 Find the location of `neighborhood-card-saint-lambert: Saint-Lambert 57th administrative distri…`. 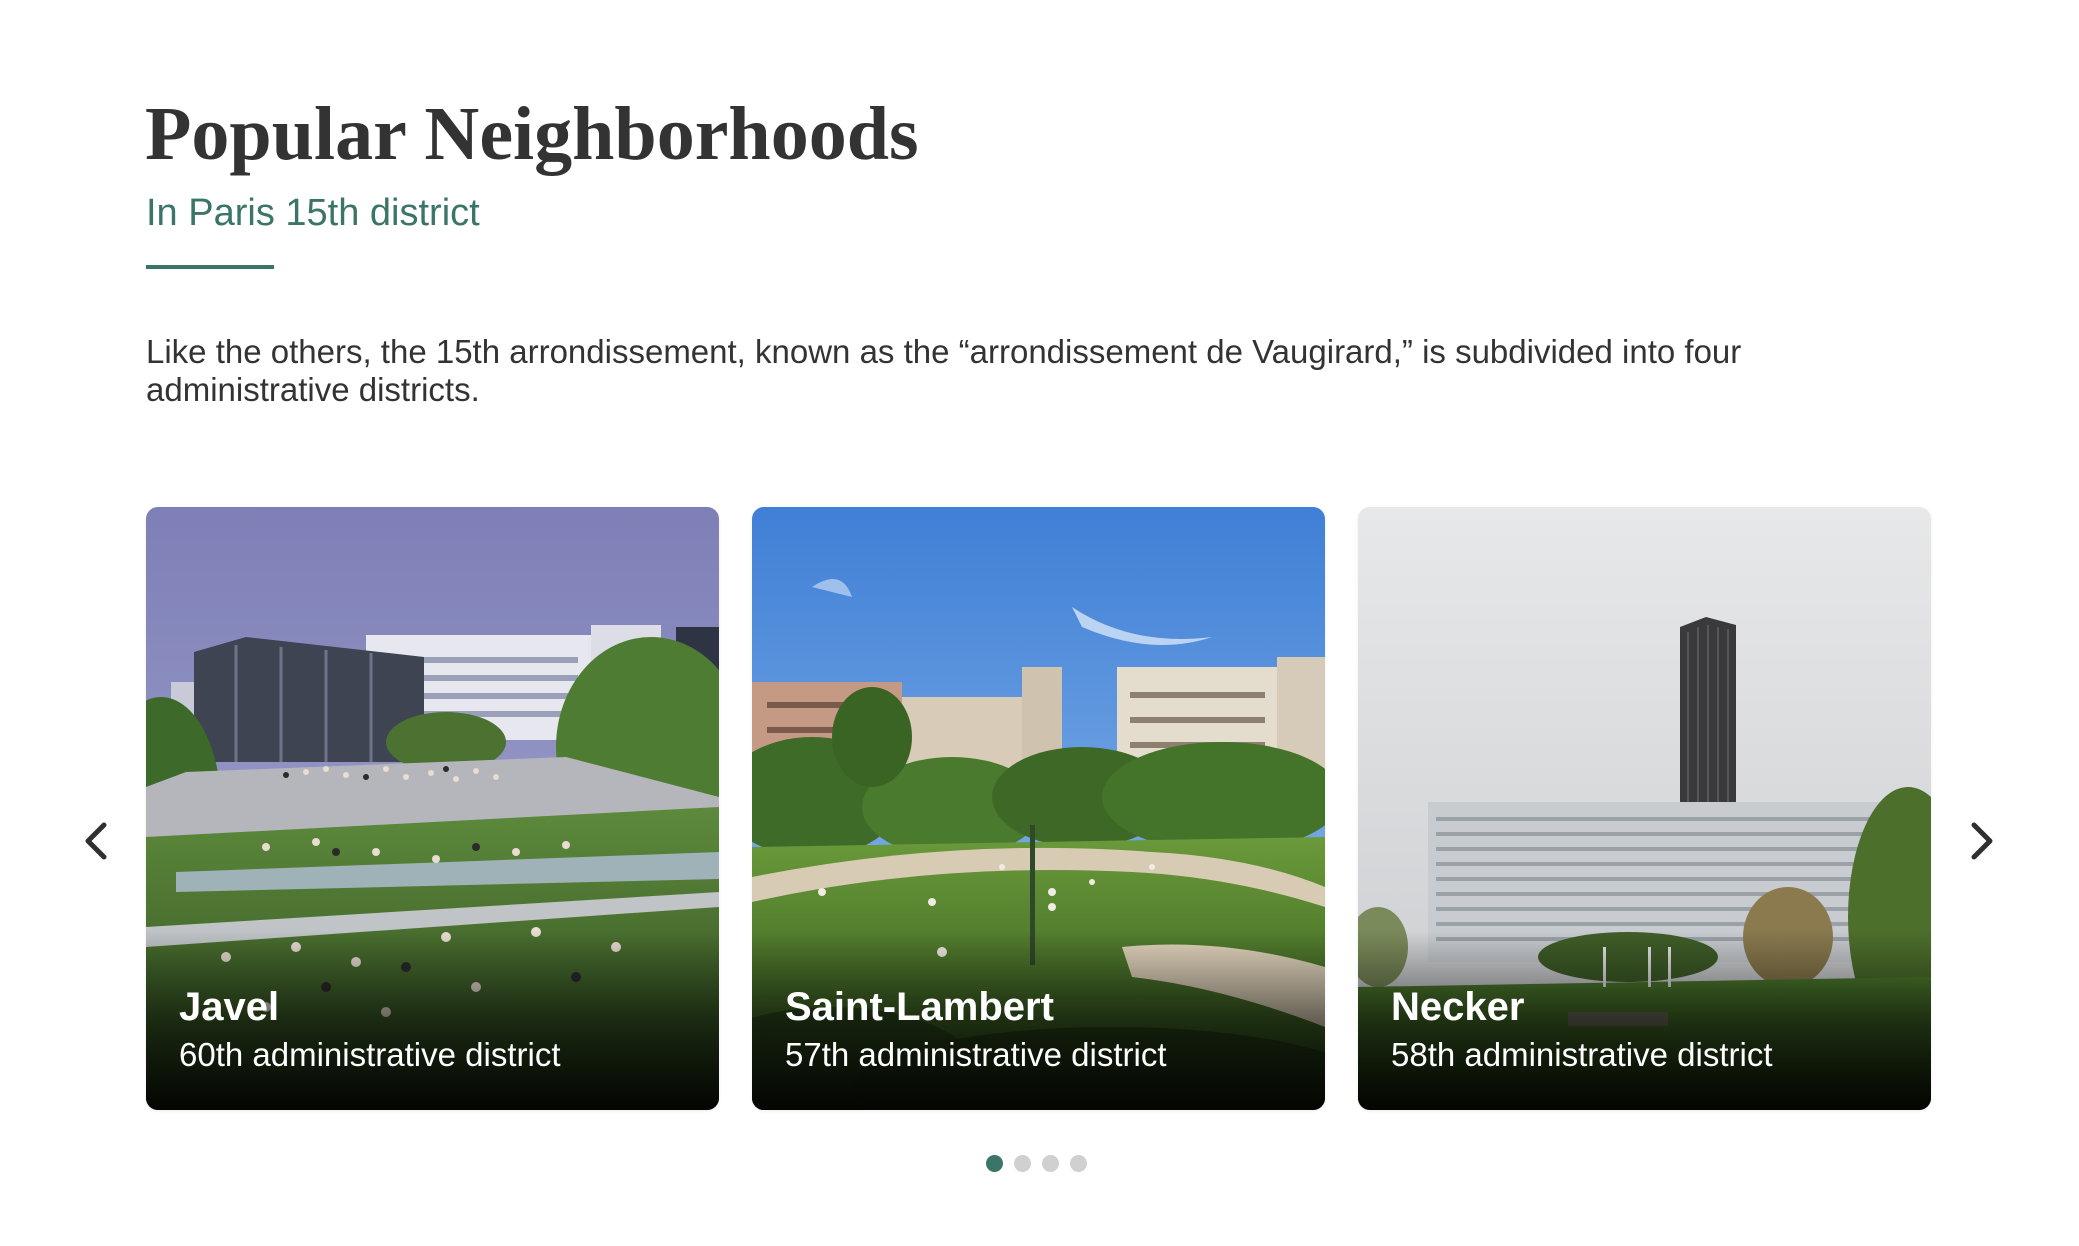

neighborhood-card-saint-lambert: Saint-Lambert 57th administrative distri… is located at coordinates (1038, 808).